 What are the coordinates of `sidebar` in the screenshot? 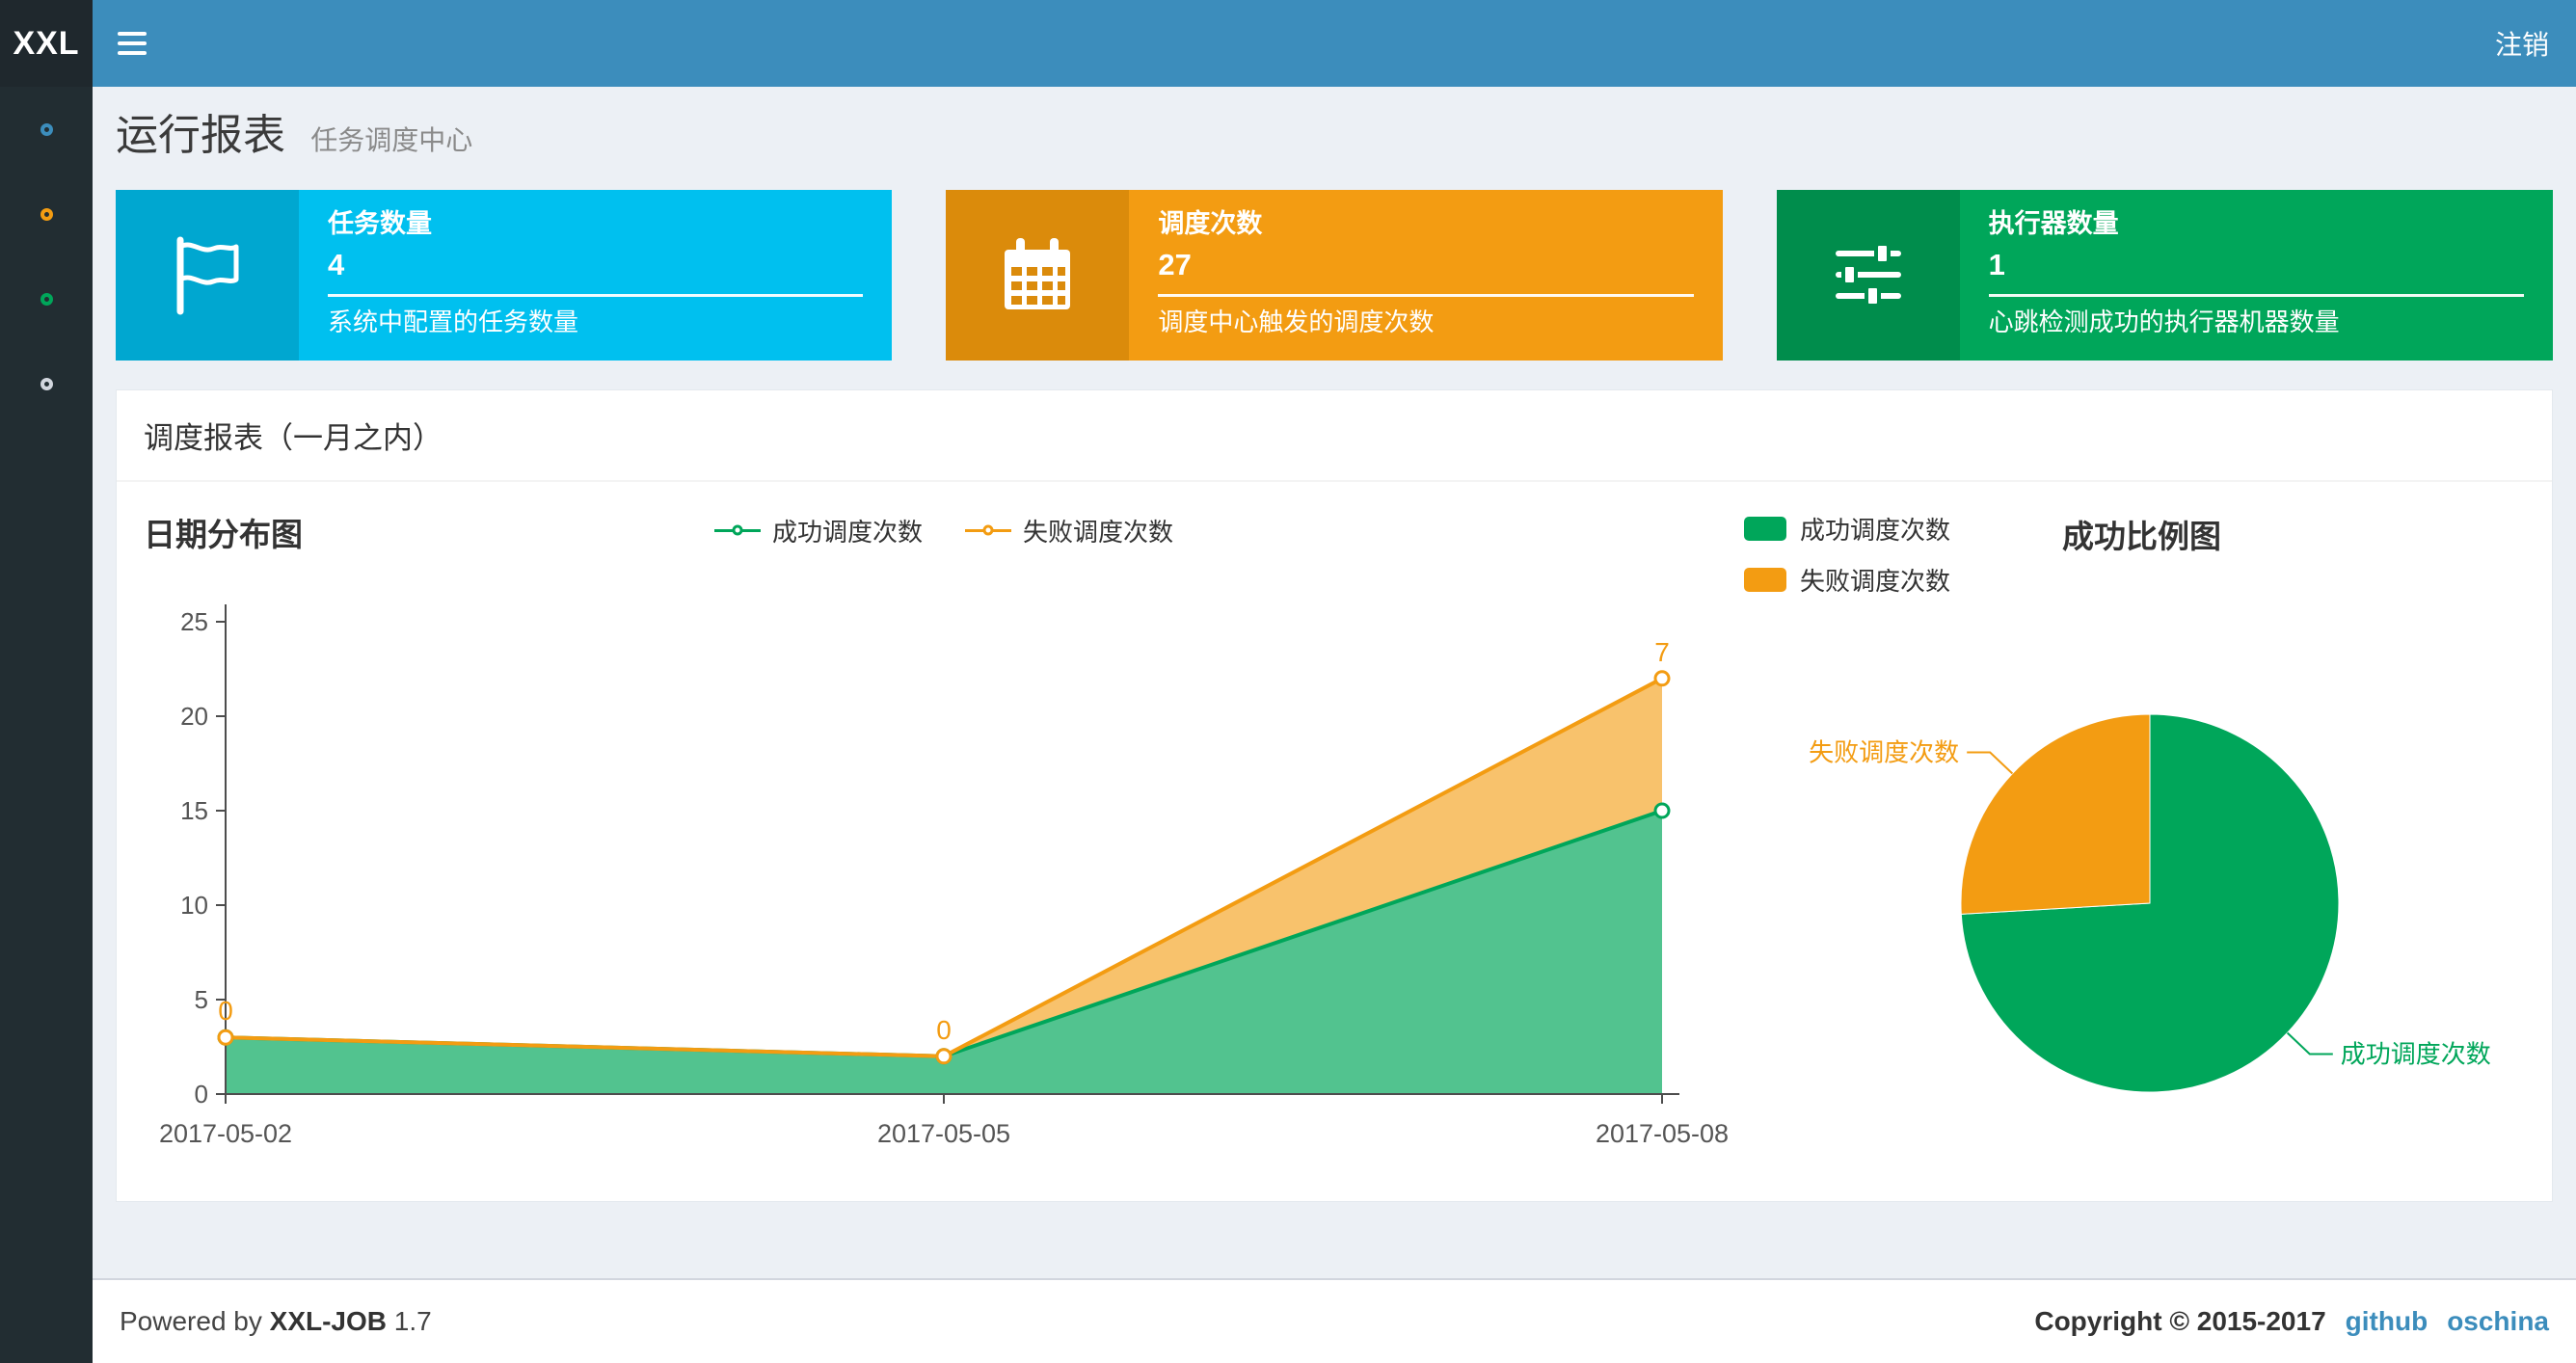 It's located at (47, 725).